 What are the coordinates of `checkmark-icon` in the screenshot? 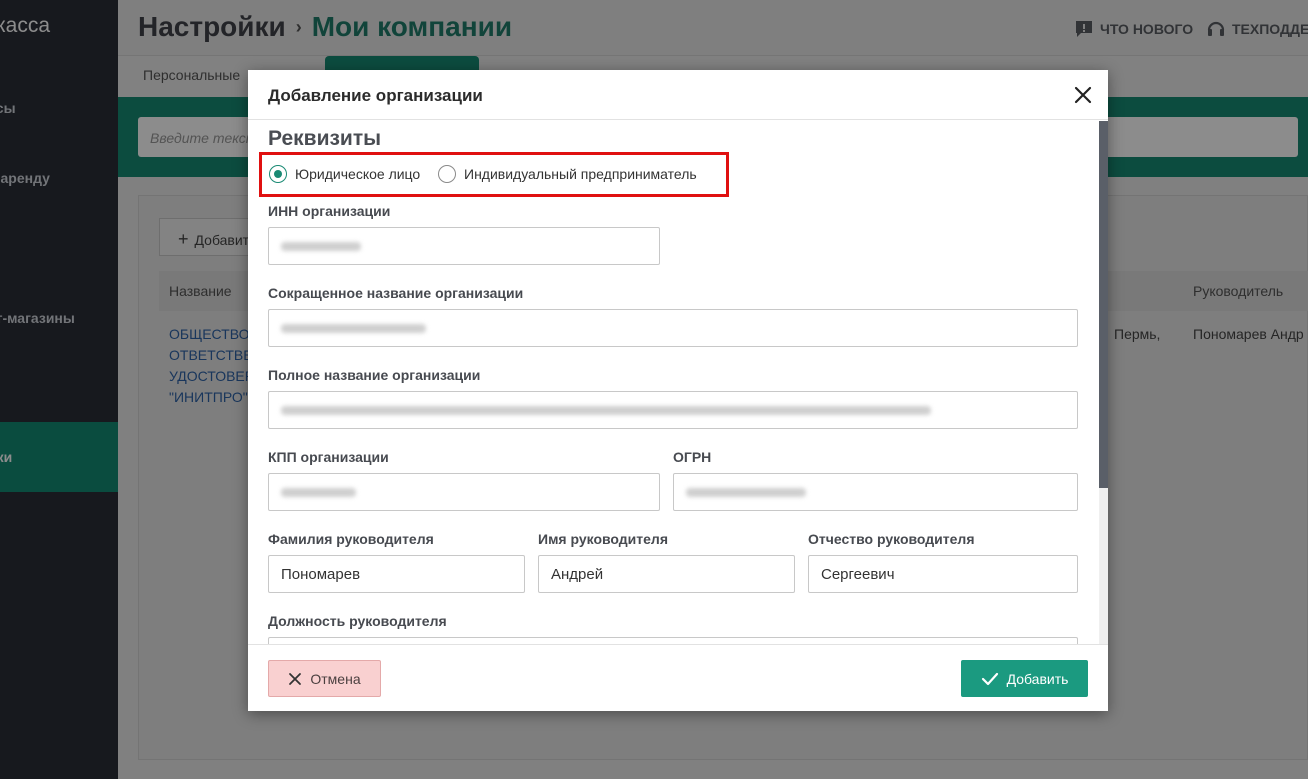 It's located at (989, 678).